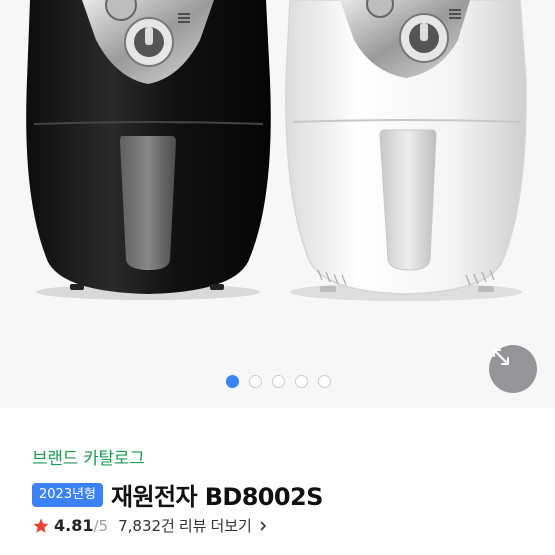  What do you see at coordinates (263, 525) in the screenshot?
I see `chevron-right-icon` at bounding box center [263, 525].